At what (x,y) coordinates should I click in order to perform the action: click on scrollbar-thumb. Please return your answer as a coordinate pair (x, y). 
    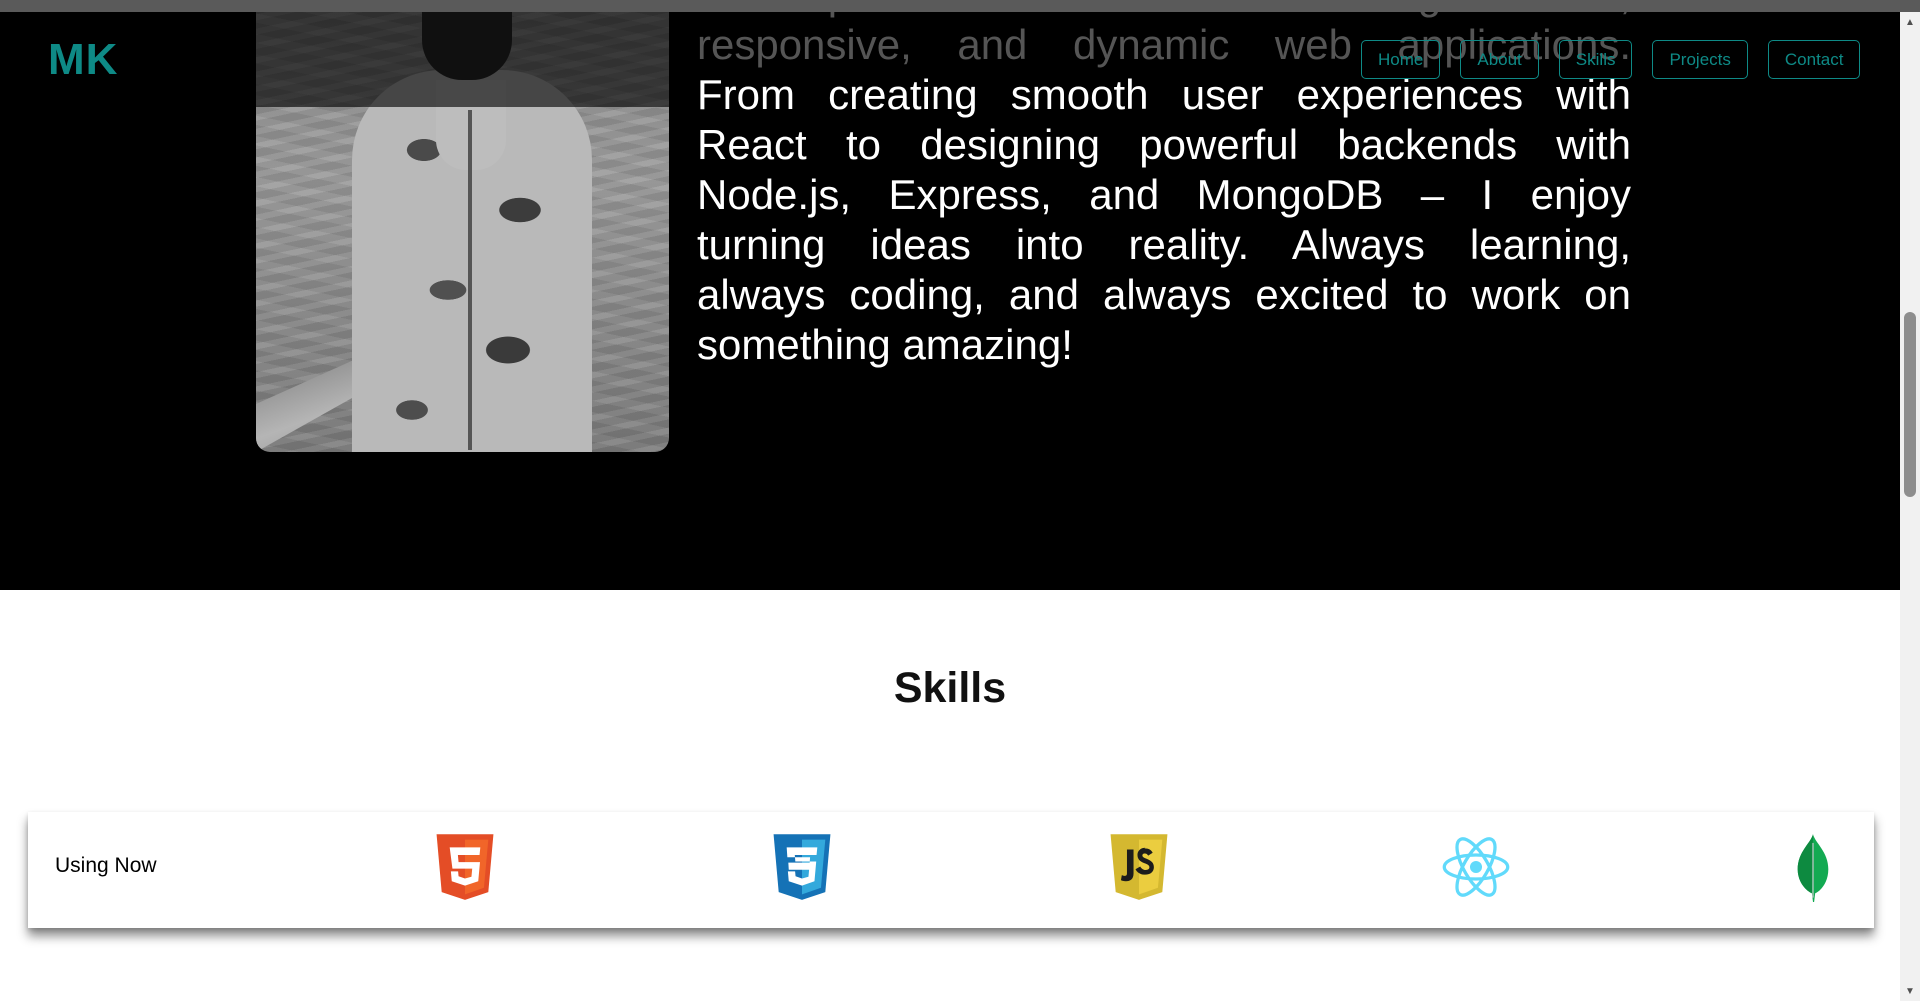
    Looking at the image, I should click on (1910, 404).